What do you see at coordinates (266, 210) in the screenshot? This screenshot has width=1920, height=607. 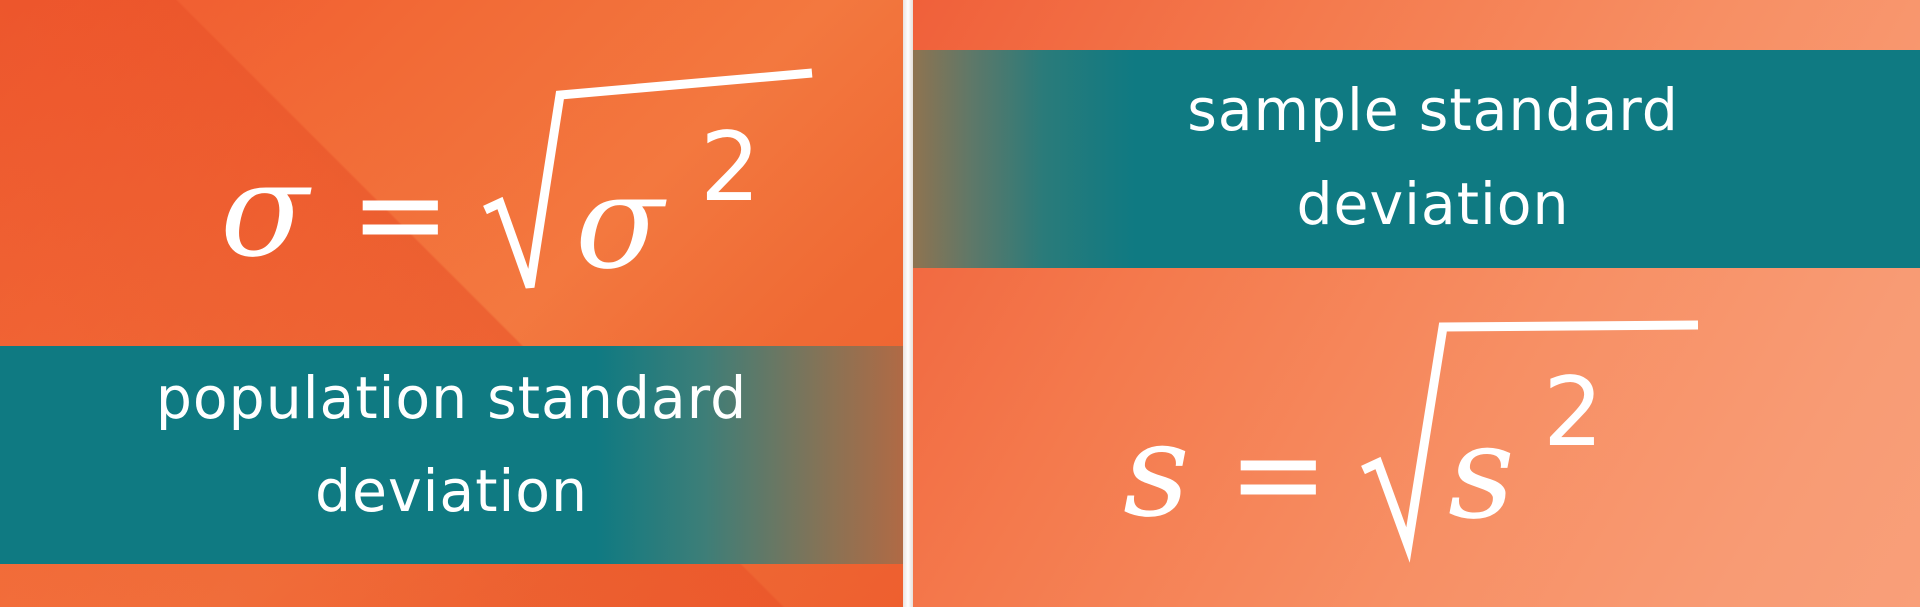 I see `sigma-symbol: σ` at bounding box center [266, 210].